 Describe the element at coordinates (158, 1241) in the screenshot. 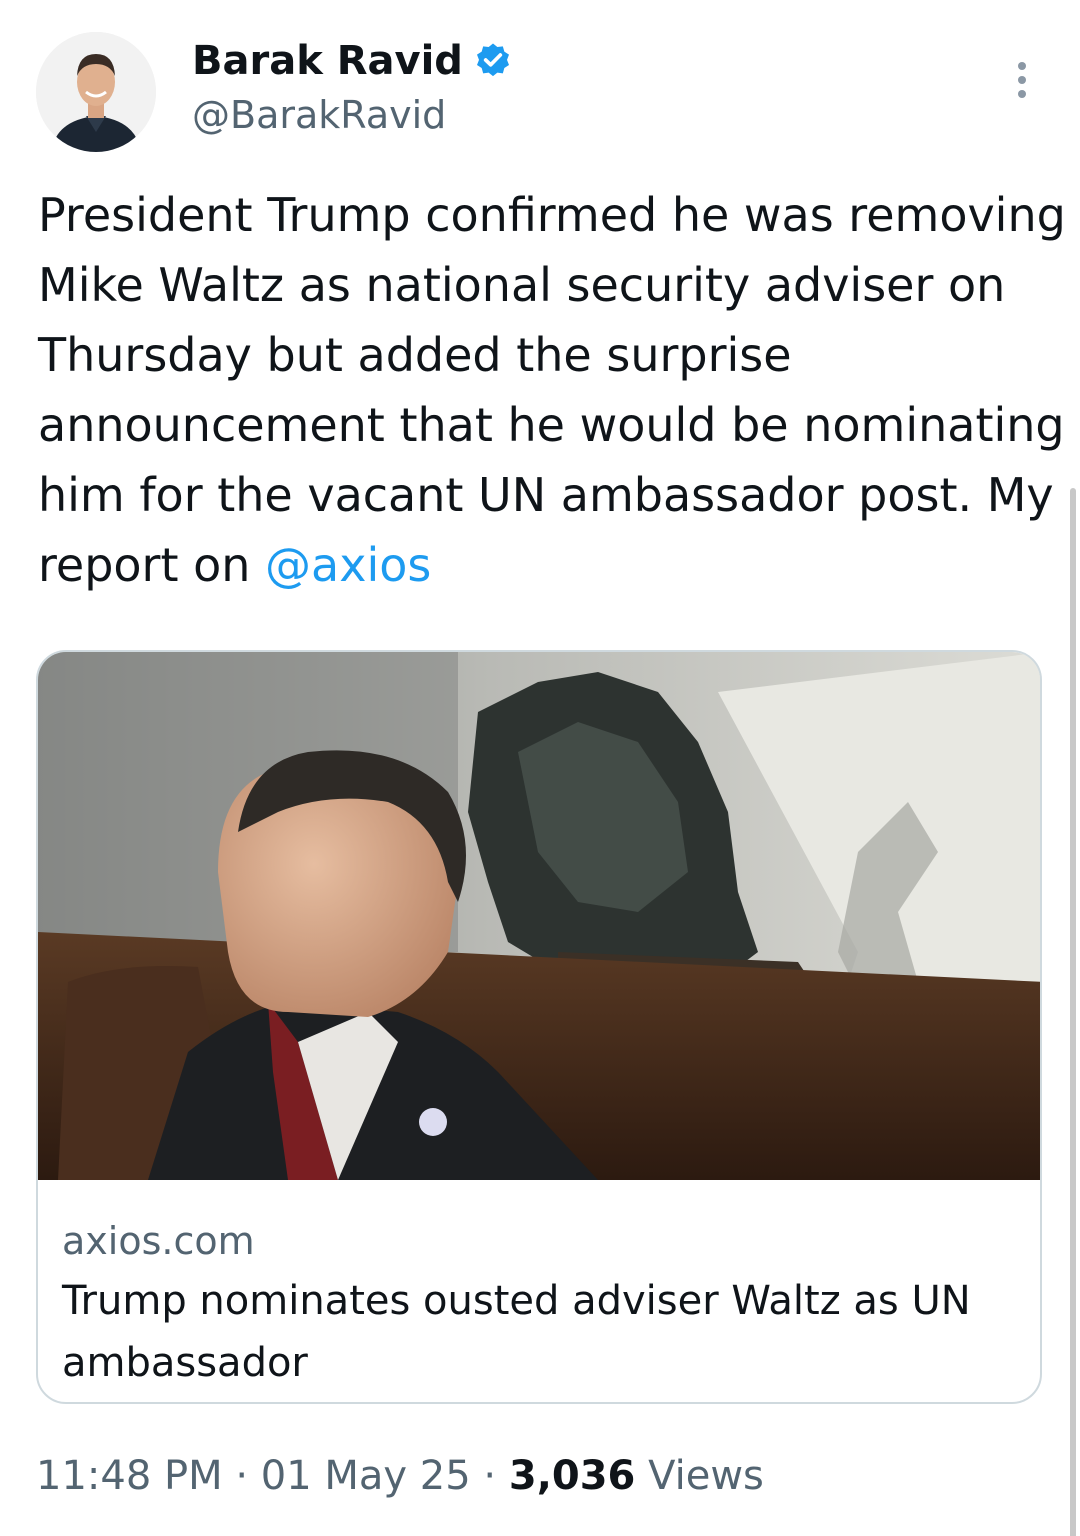

I see `card-domain: axios.com` at that location.